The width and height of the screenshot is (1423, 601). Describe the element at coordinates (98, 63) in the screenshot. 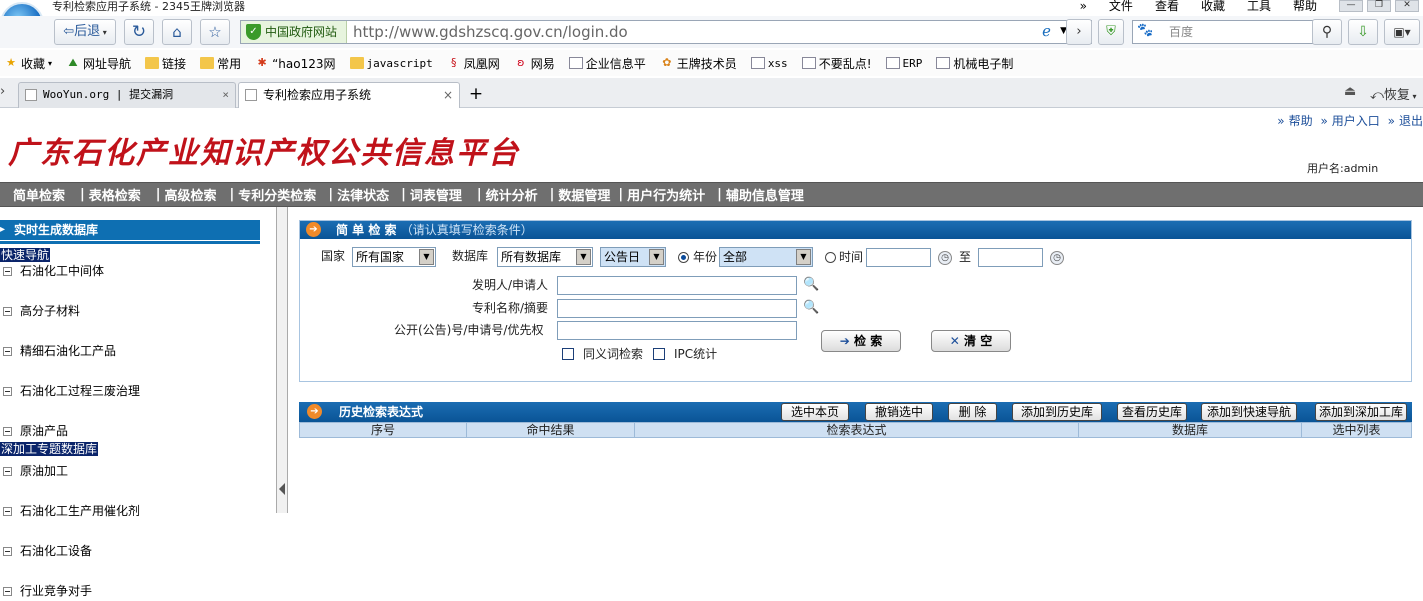

I see `bookmark-item: ⛰ 网址导航` at that location.